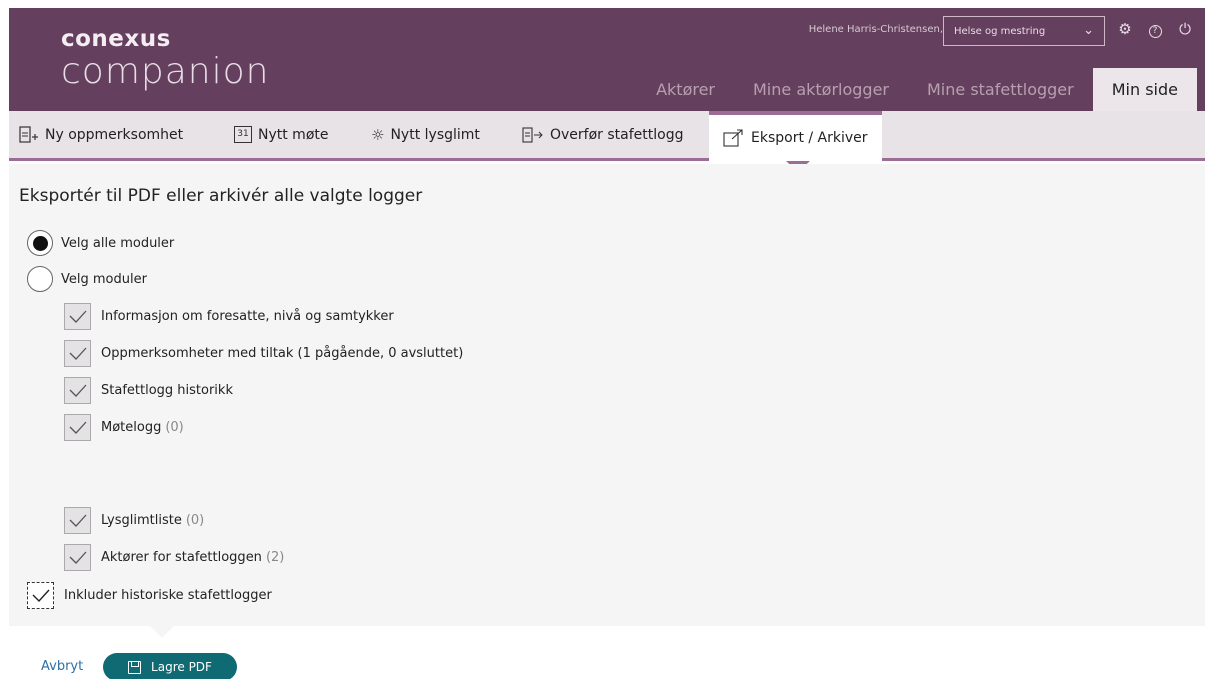 The width and height of the screenshot is (1205, 679). I want to click on panel-pointer, so click(162, 632).